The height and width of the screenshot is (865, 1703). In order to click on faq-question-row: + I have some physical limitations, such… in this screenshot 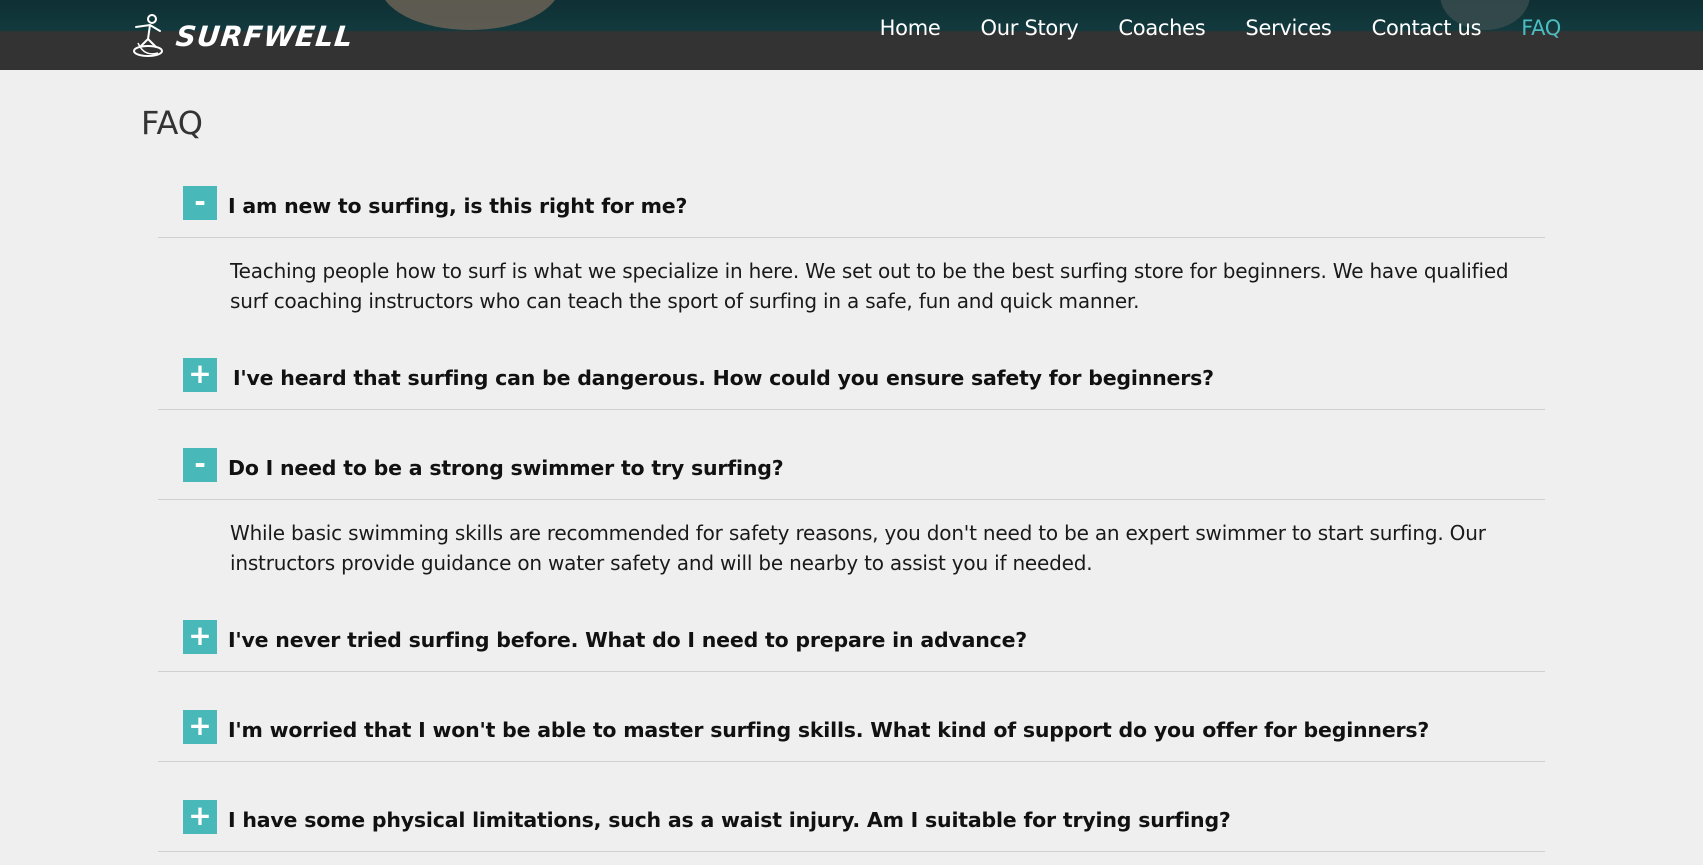, I will do `click(851, 826)`.